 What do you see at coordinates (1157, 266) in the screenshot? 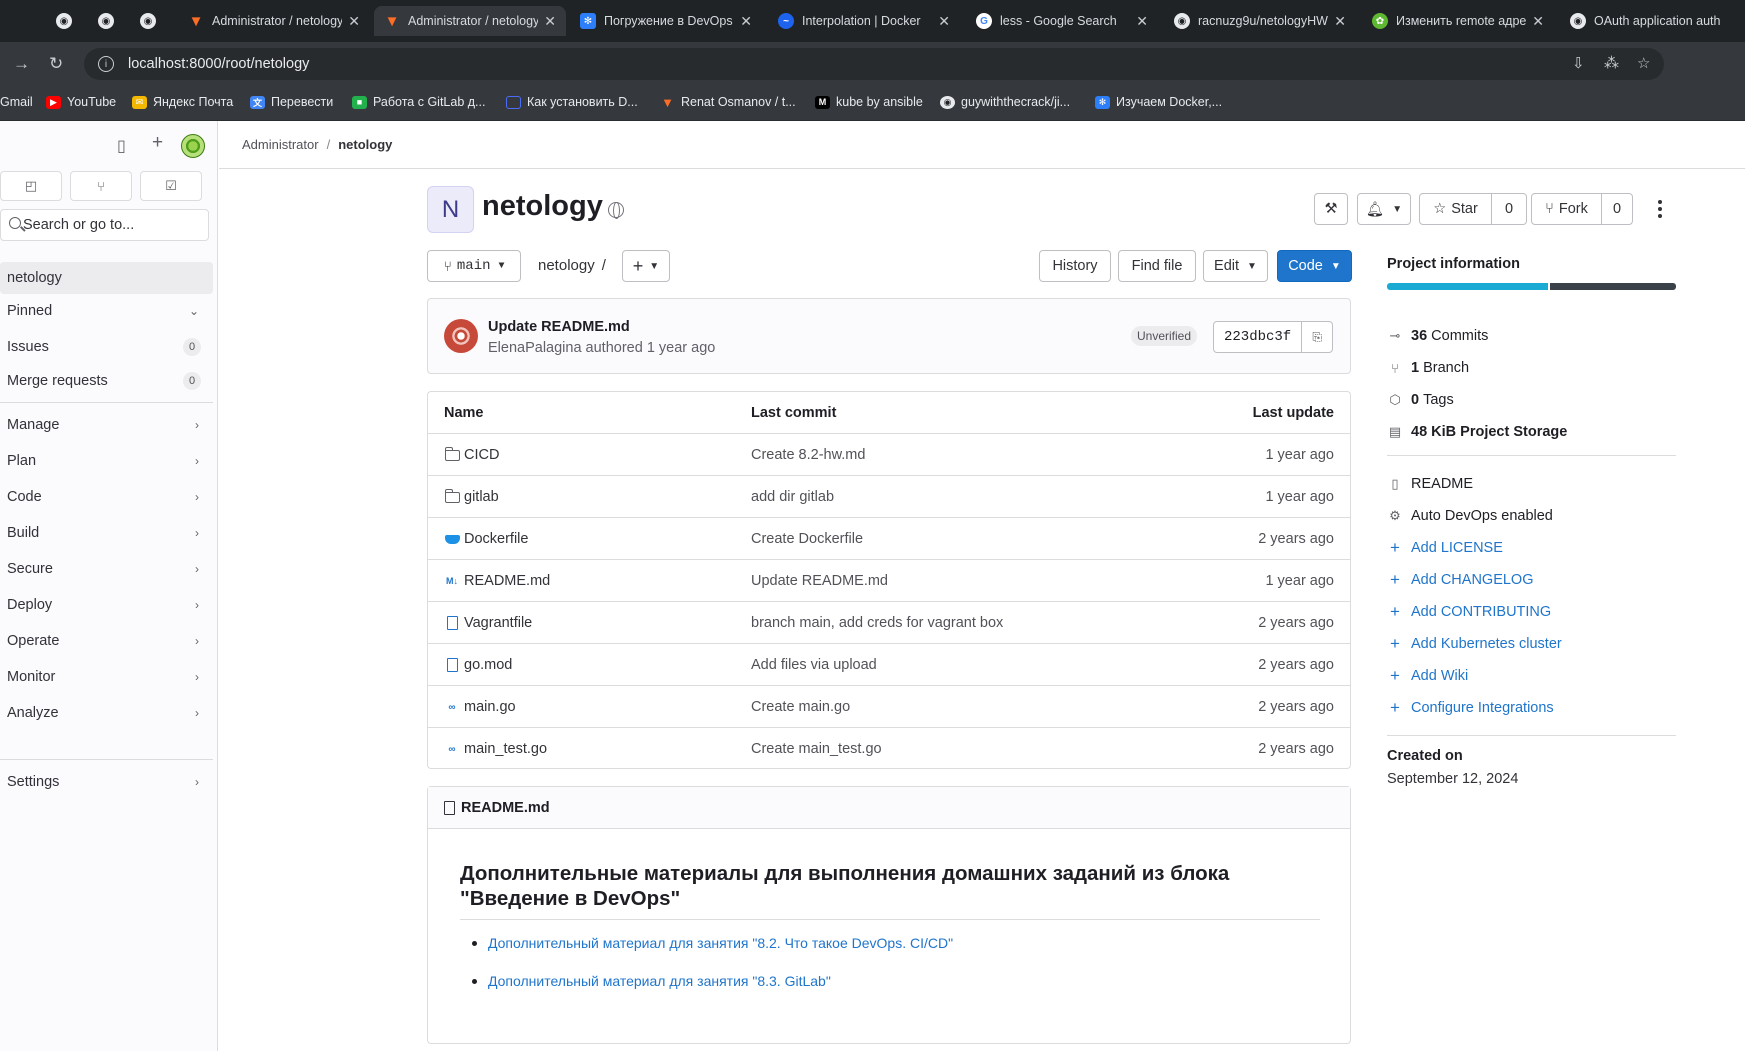
I see `find-file-button: Find file` at bounding box center [1157, 266].